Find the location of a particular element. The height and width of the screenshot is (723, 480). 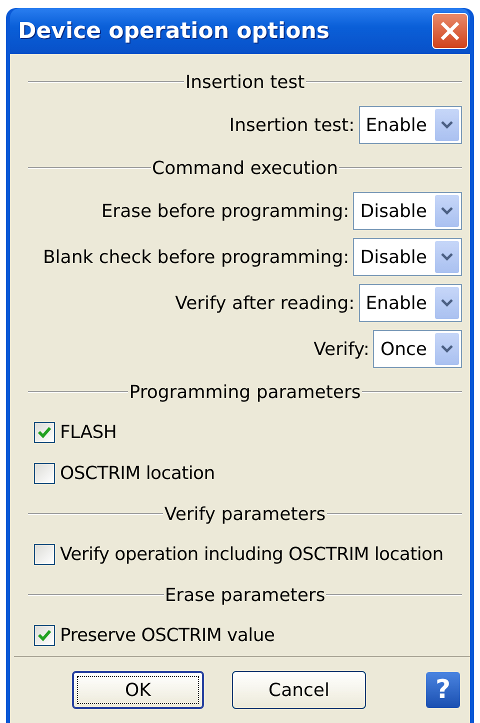

section-heading: Programming parameters is located at coordinates (245, 392).